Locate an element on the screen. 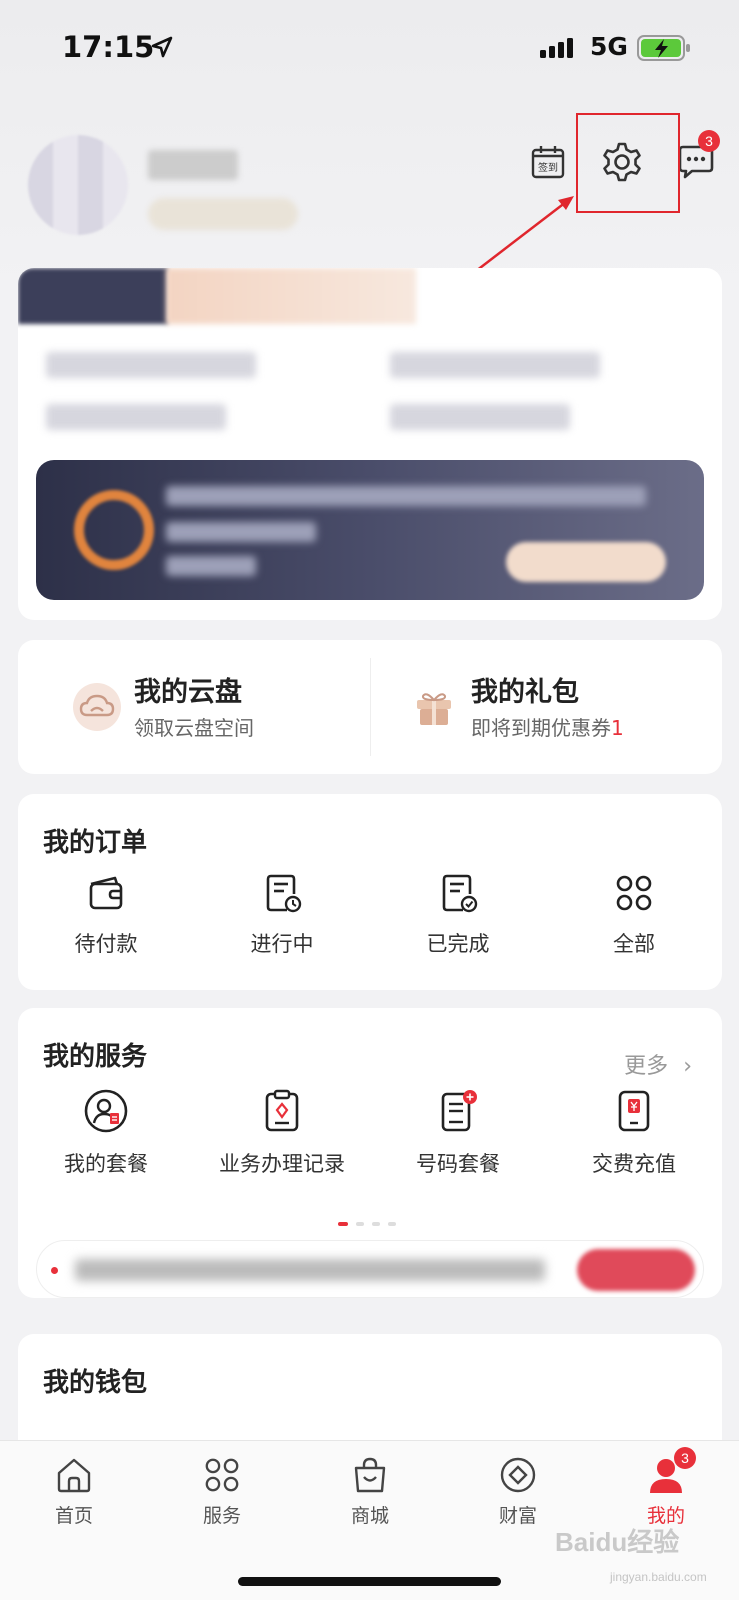 The width and height of the screenshot is (739, 1600). signin-calendar-icon: 签到 is located at coordinates (548, 162).